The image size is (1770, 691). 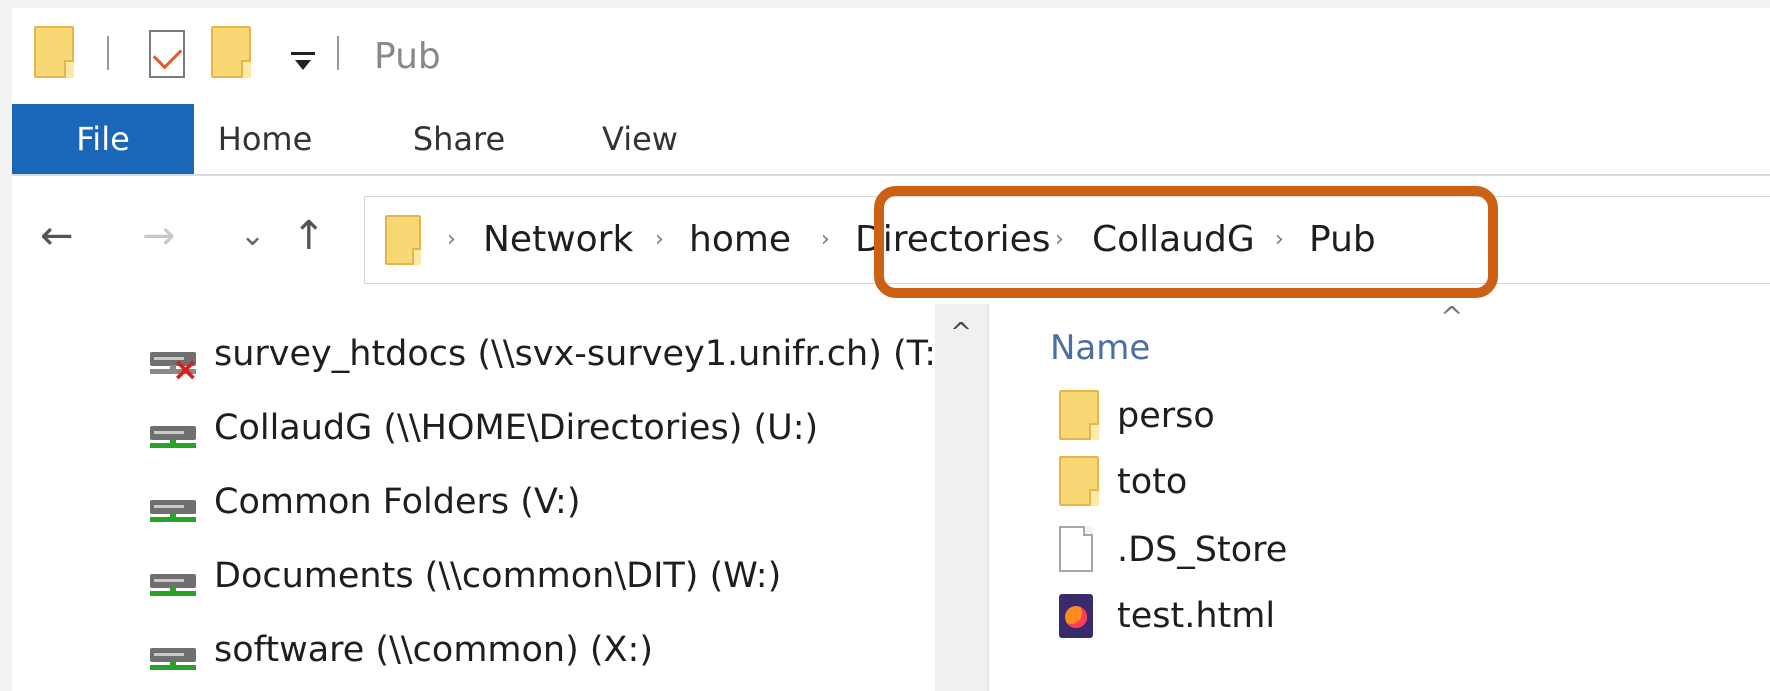 What do you see at coordinates (558, 239) in the screenshot?
I see `breadcrumb-network: Network` at bounding box center [558, 239].